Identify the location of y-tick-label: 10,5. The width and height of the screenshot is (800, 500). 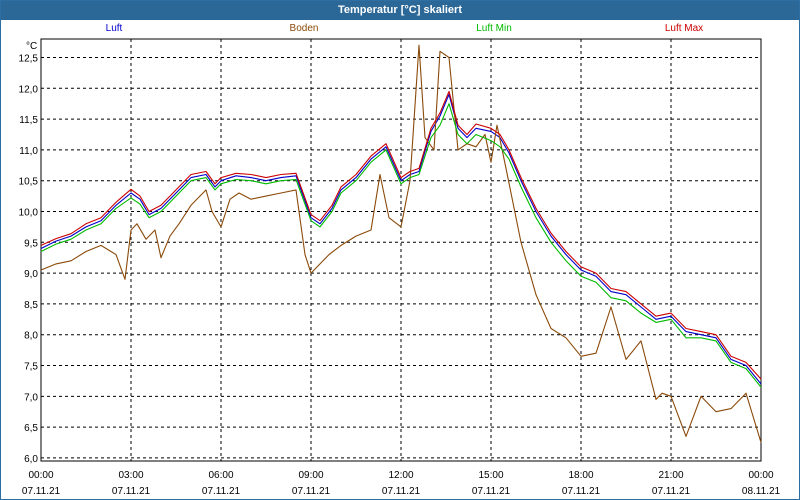
(29, 182).